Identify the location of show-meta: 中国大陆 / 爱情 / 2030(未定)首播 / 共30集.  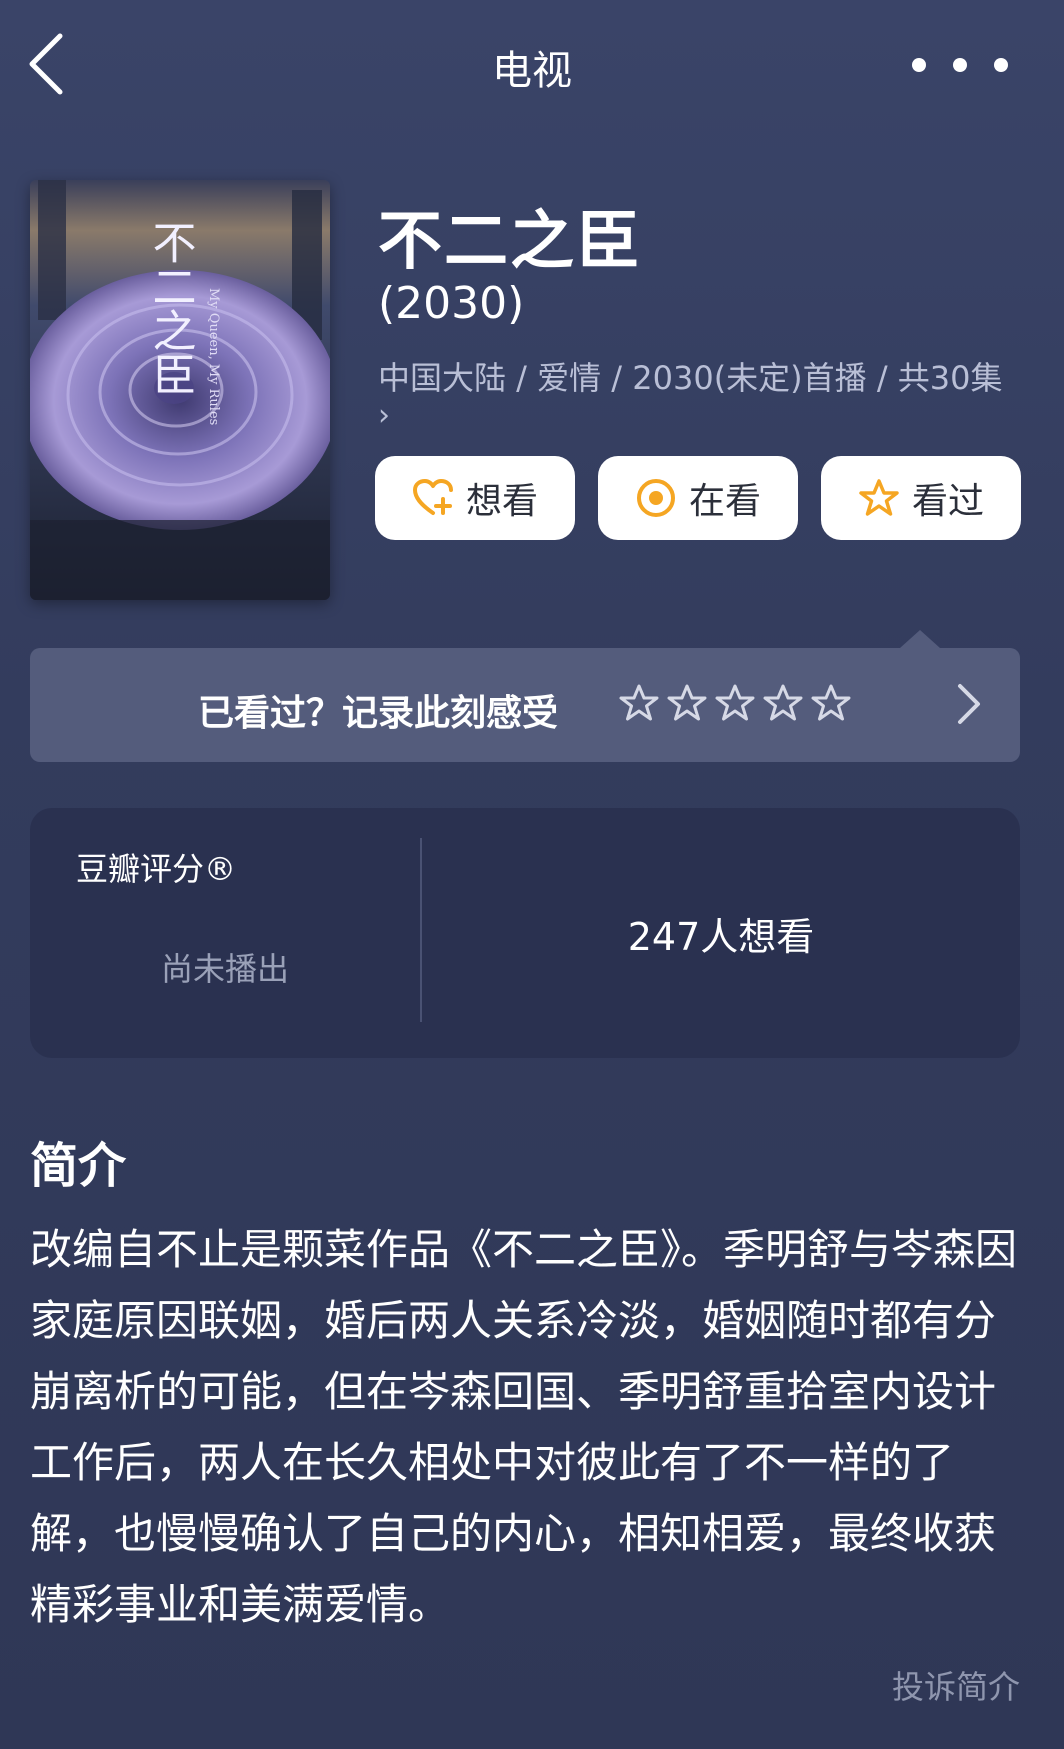
(703, 378).